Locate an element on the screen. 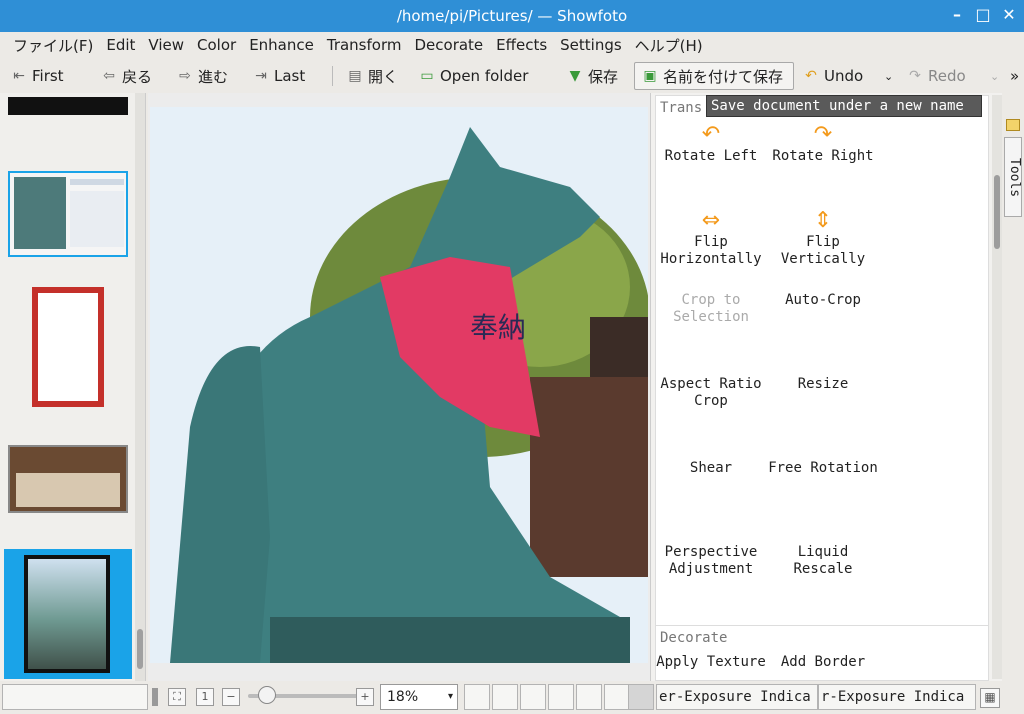  first-label: First is located at coordinates (48, 76).